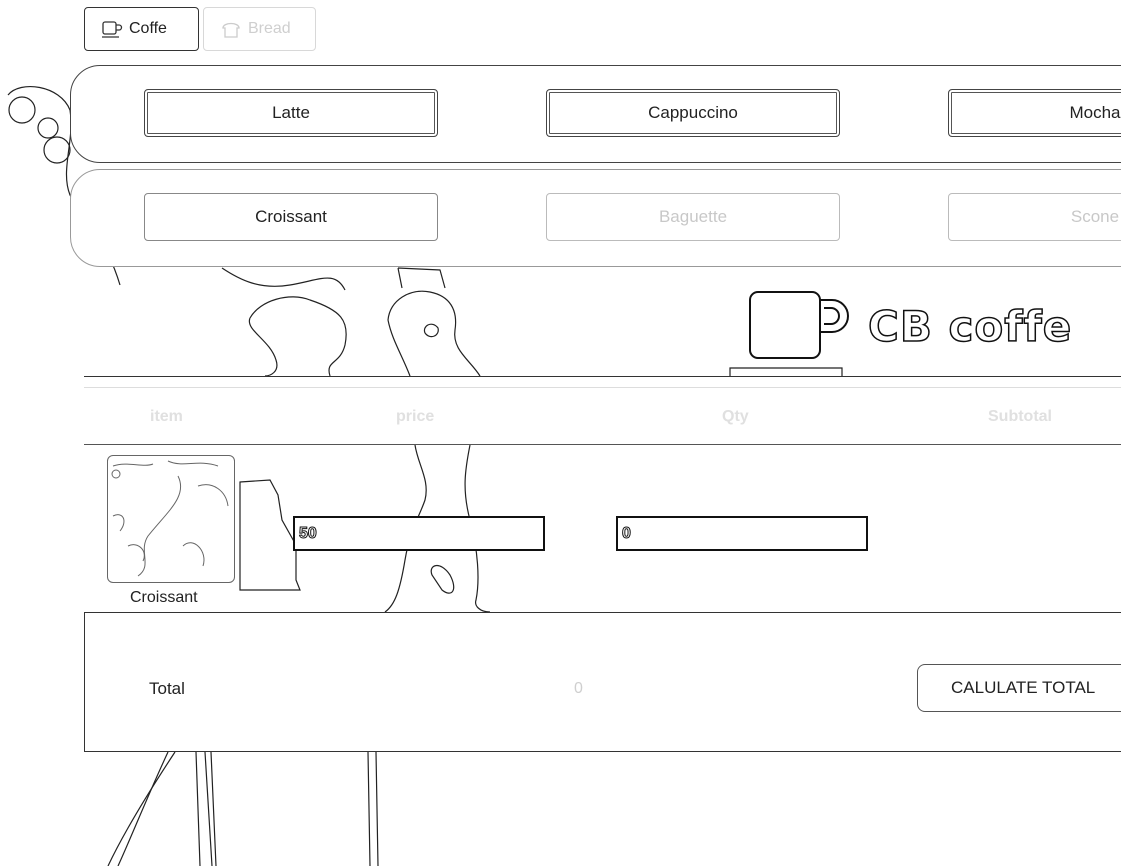 The image size is (1121, 866). I want to click on total-bar: Total 0 CALULATE TOTAL, so click(602, 682).